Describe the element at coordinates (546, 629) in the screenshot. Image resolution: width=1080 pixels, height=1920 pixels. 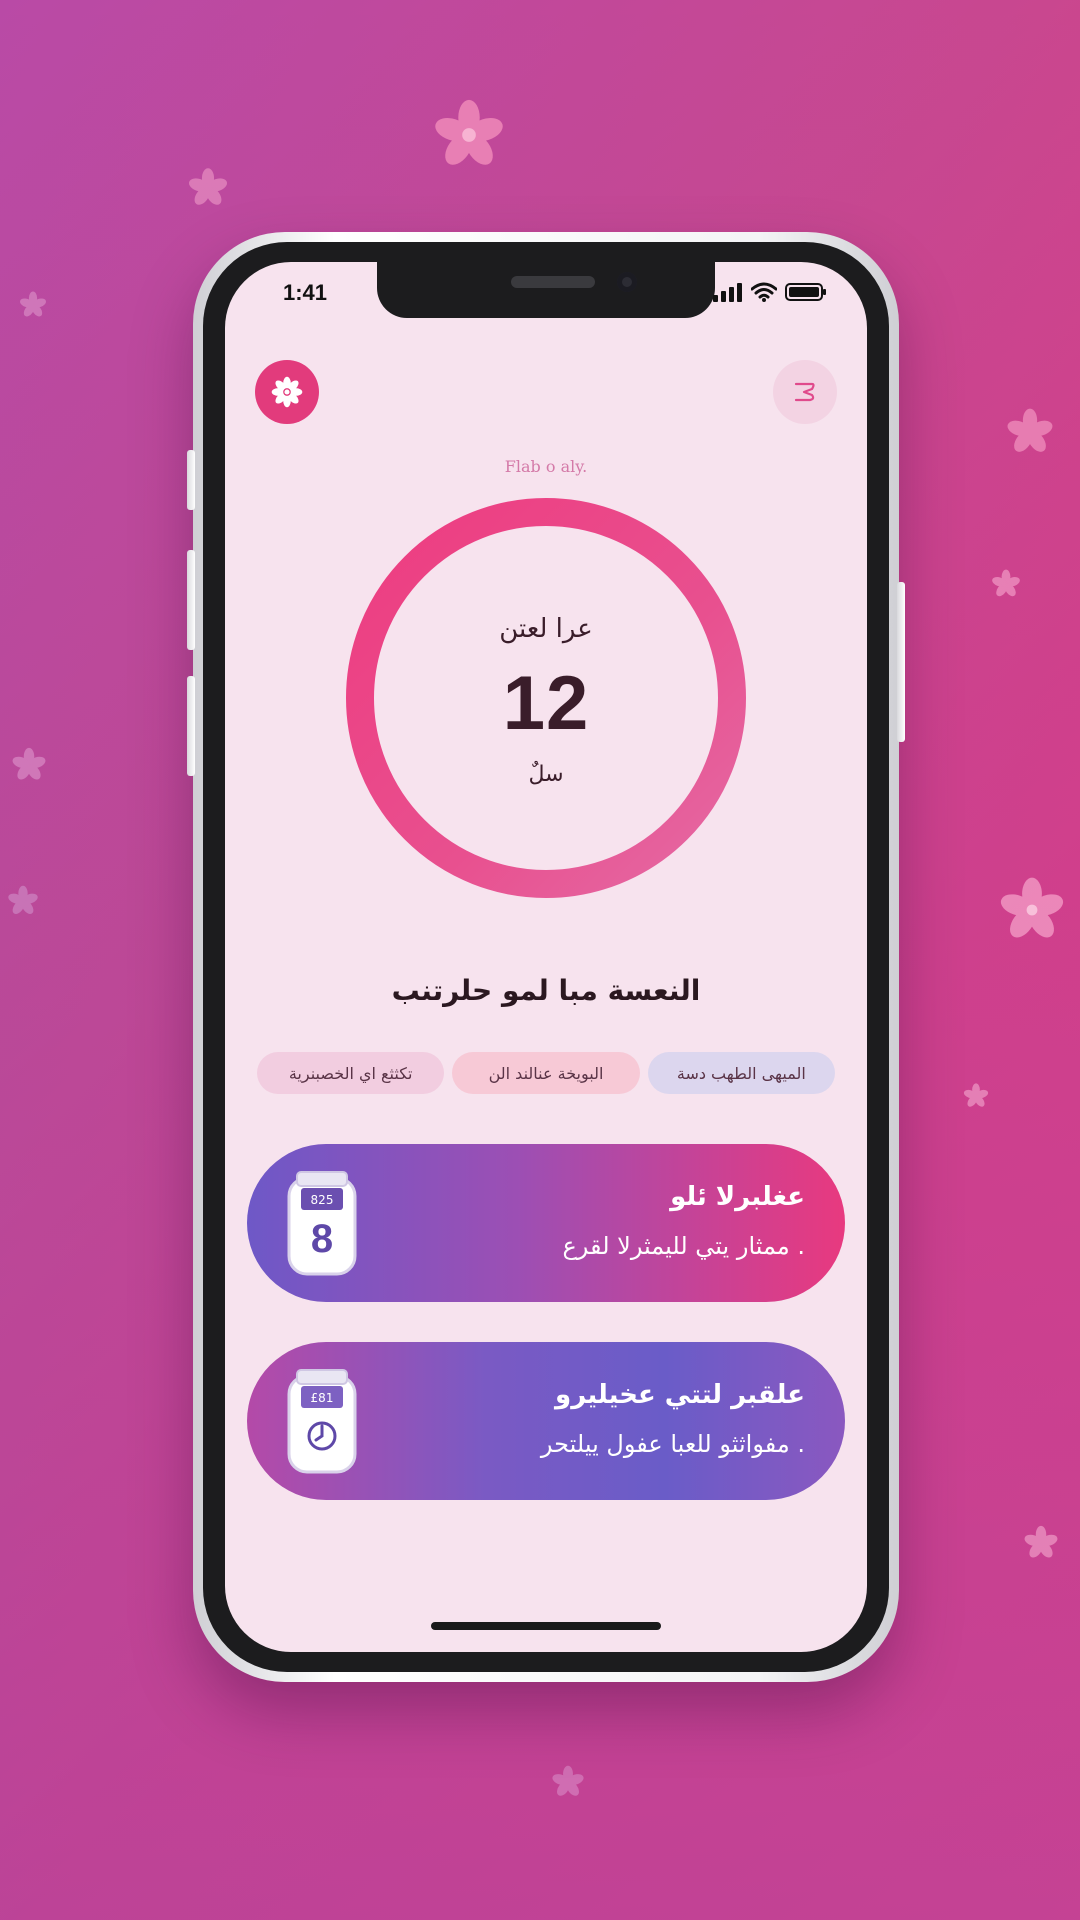
I see `cycle-label-top: عرا لعتن` at that location.